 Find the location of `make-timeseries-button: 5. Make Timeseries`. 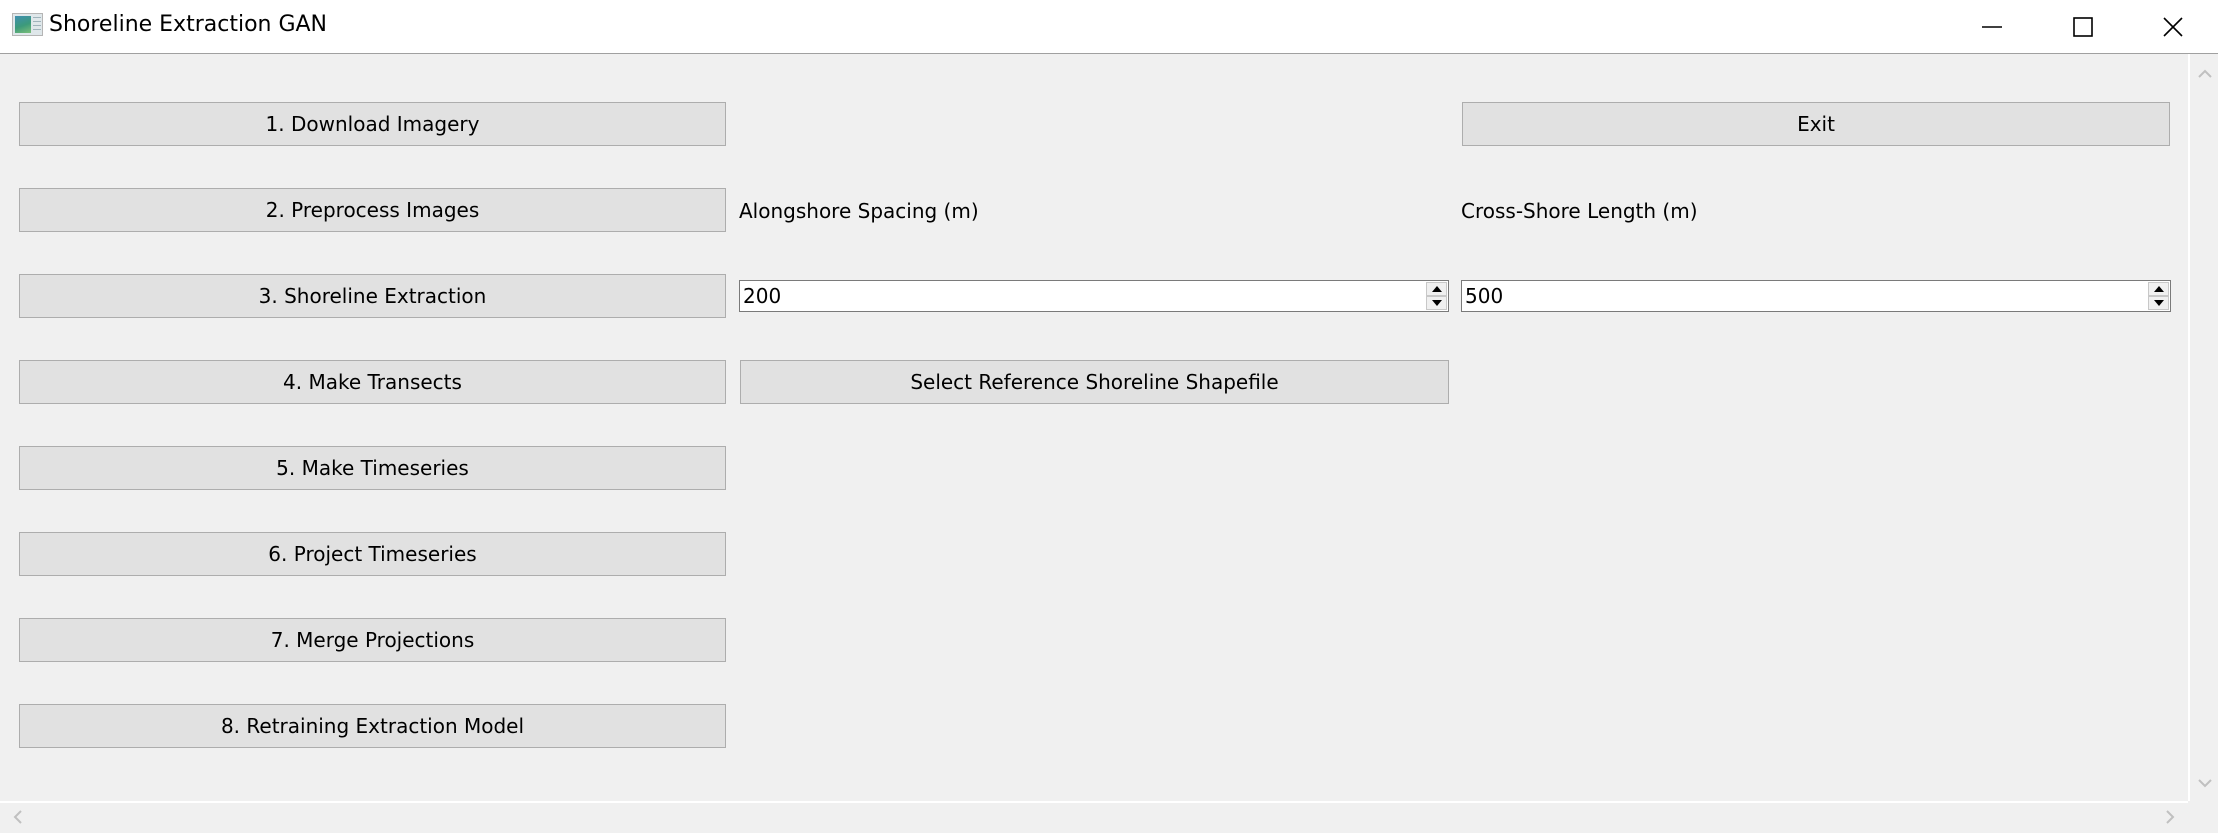

make-timeseries-button: 5. Make Timeseries is located at coordinates (372, 468).